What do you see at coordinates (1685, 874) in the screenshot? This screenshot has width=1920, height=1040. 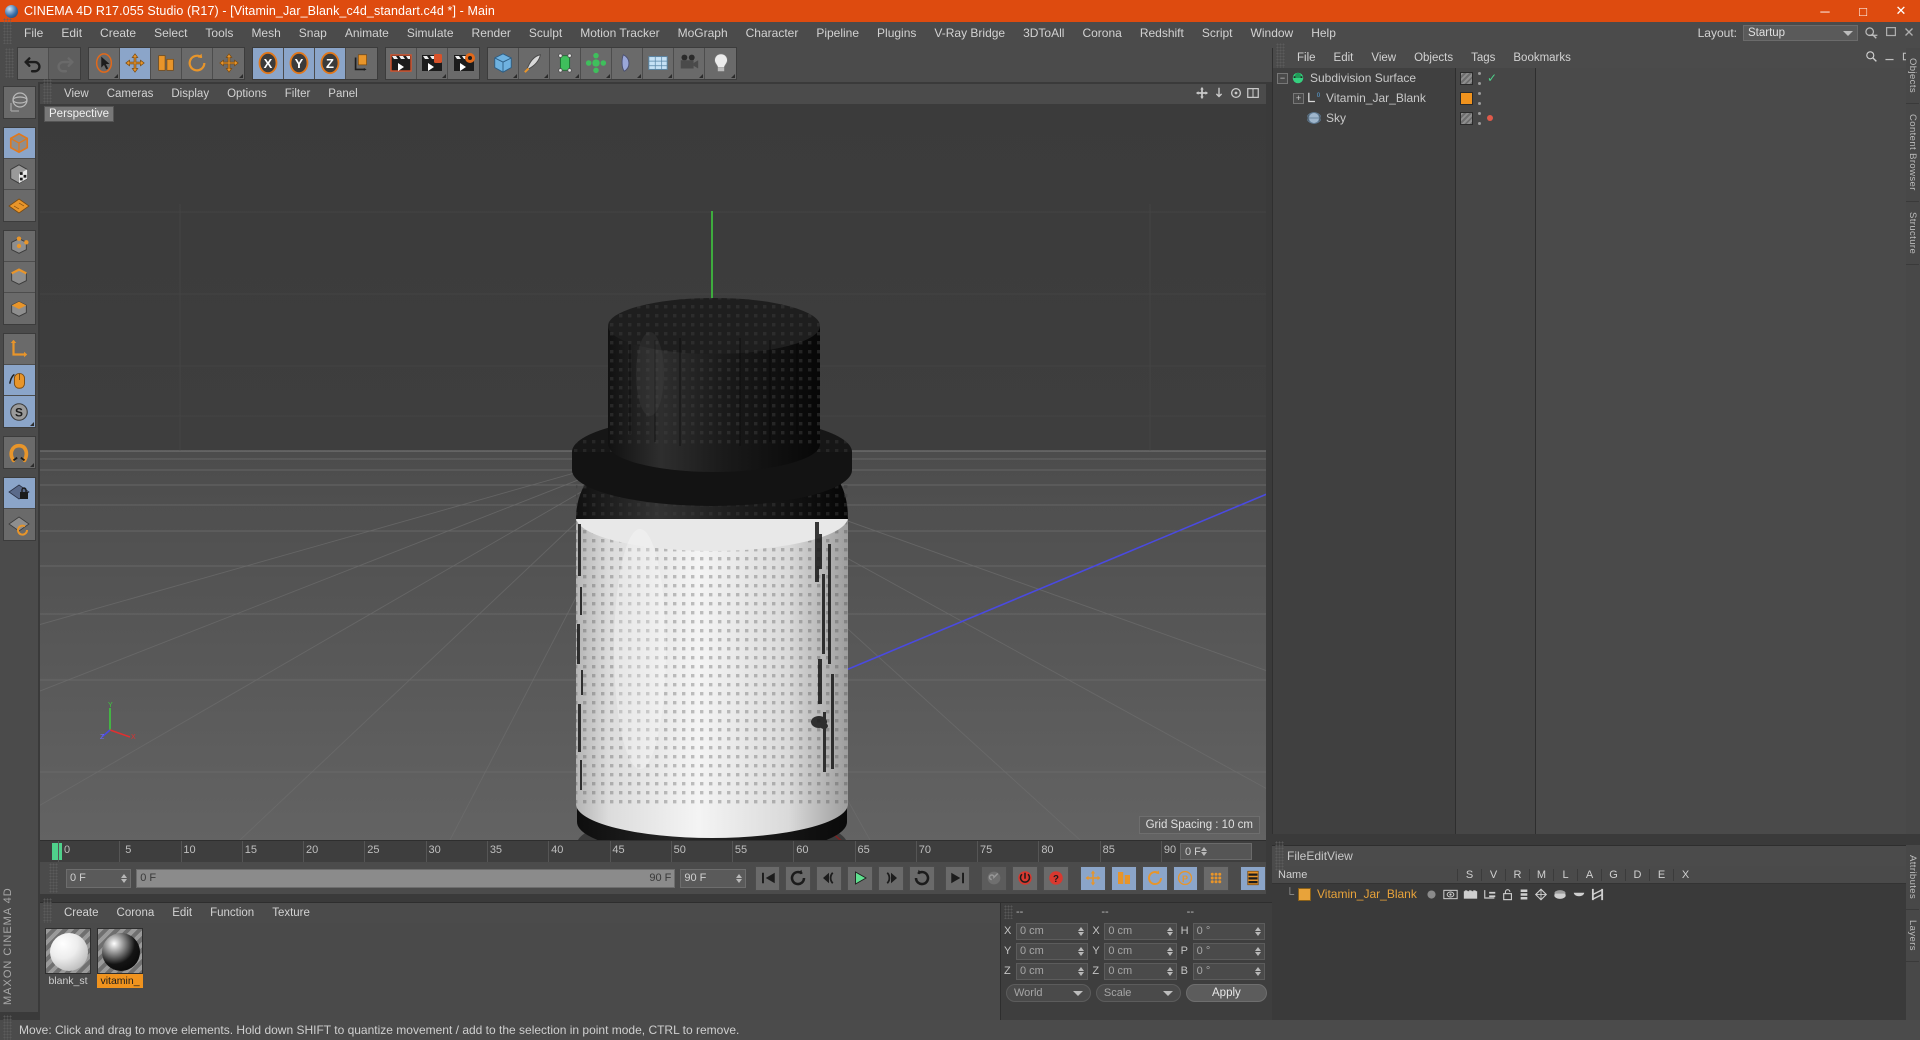 I see `attribute-column-x: X` at bounding box center [1685, 874].